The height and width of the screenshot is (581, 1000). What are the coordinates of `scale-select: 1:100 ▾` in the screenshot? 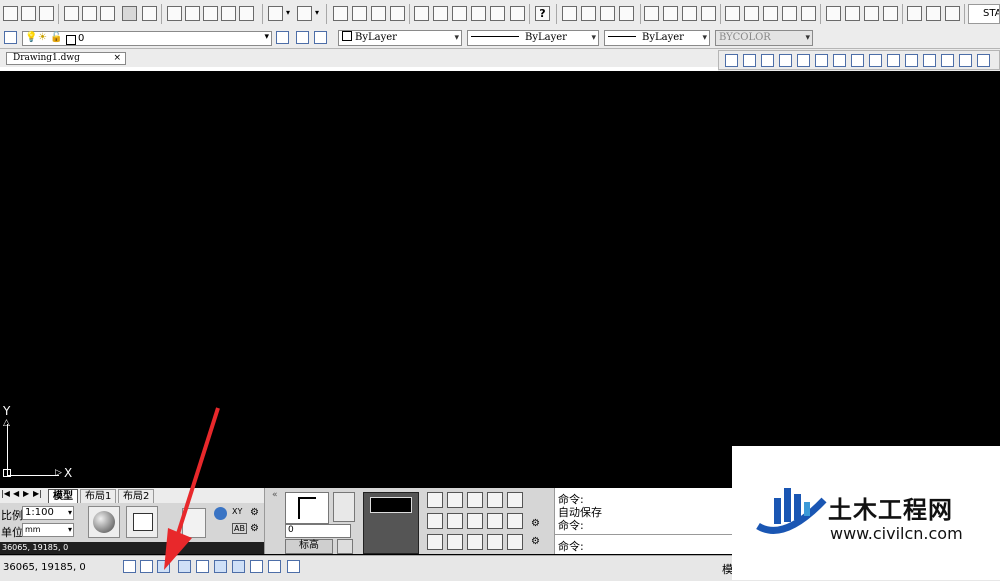 It's located at (48, 513).